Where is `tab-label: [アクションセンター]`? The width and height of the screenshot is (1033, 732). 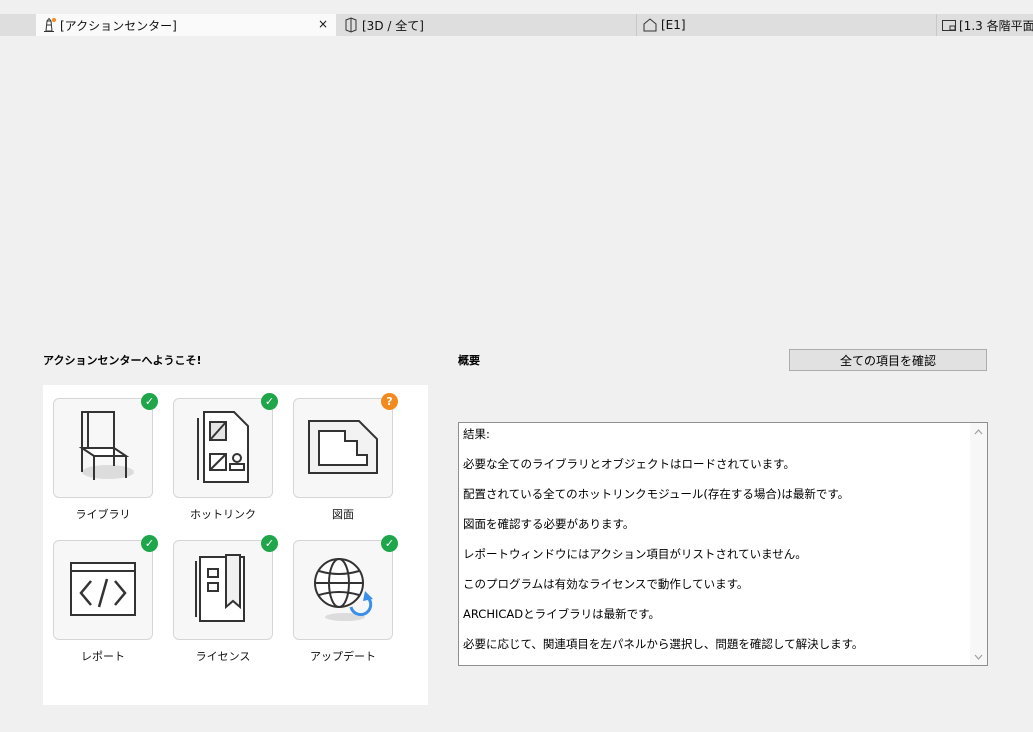
tab-label: [アクションセンター] is located at coordinates (118, 25).